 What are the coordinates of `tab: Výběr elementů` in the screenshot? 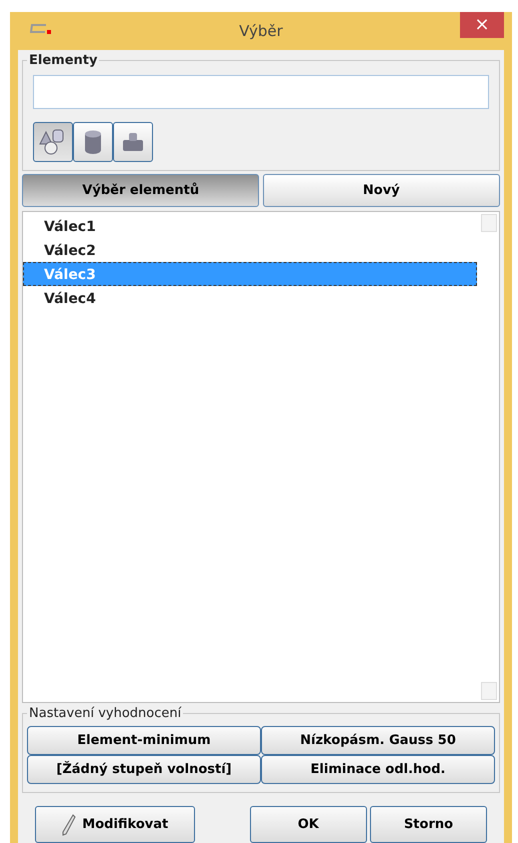 It's located at (141, 191).